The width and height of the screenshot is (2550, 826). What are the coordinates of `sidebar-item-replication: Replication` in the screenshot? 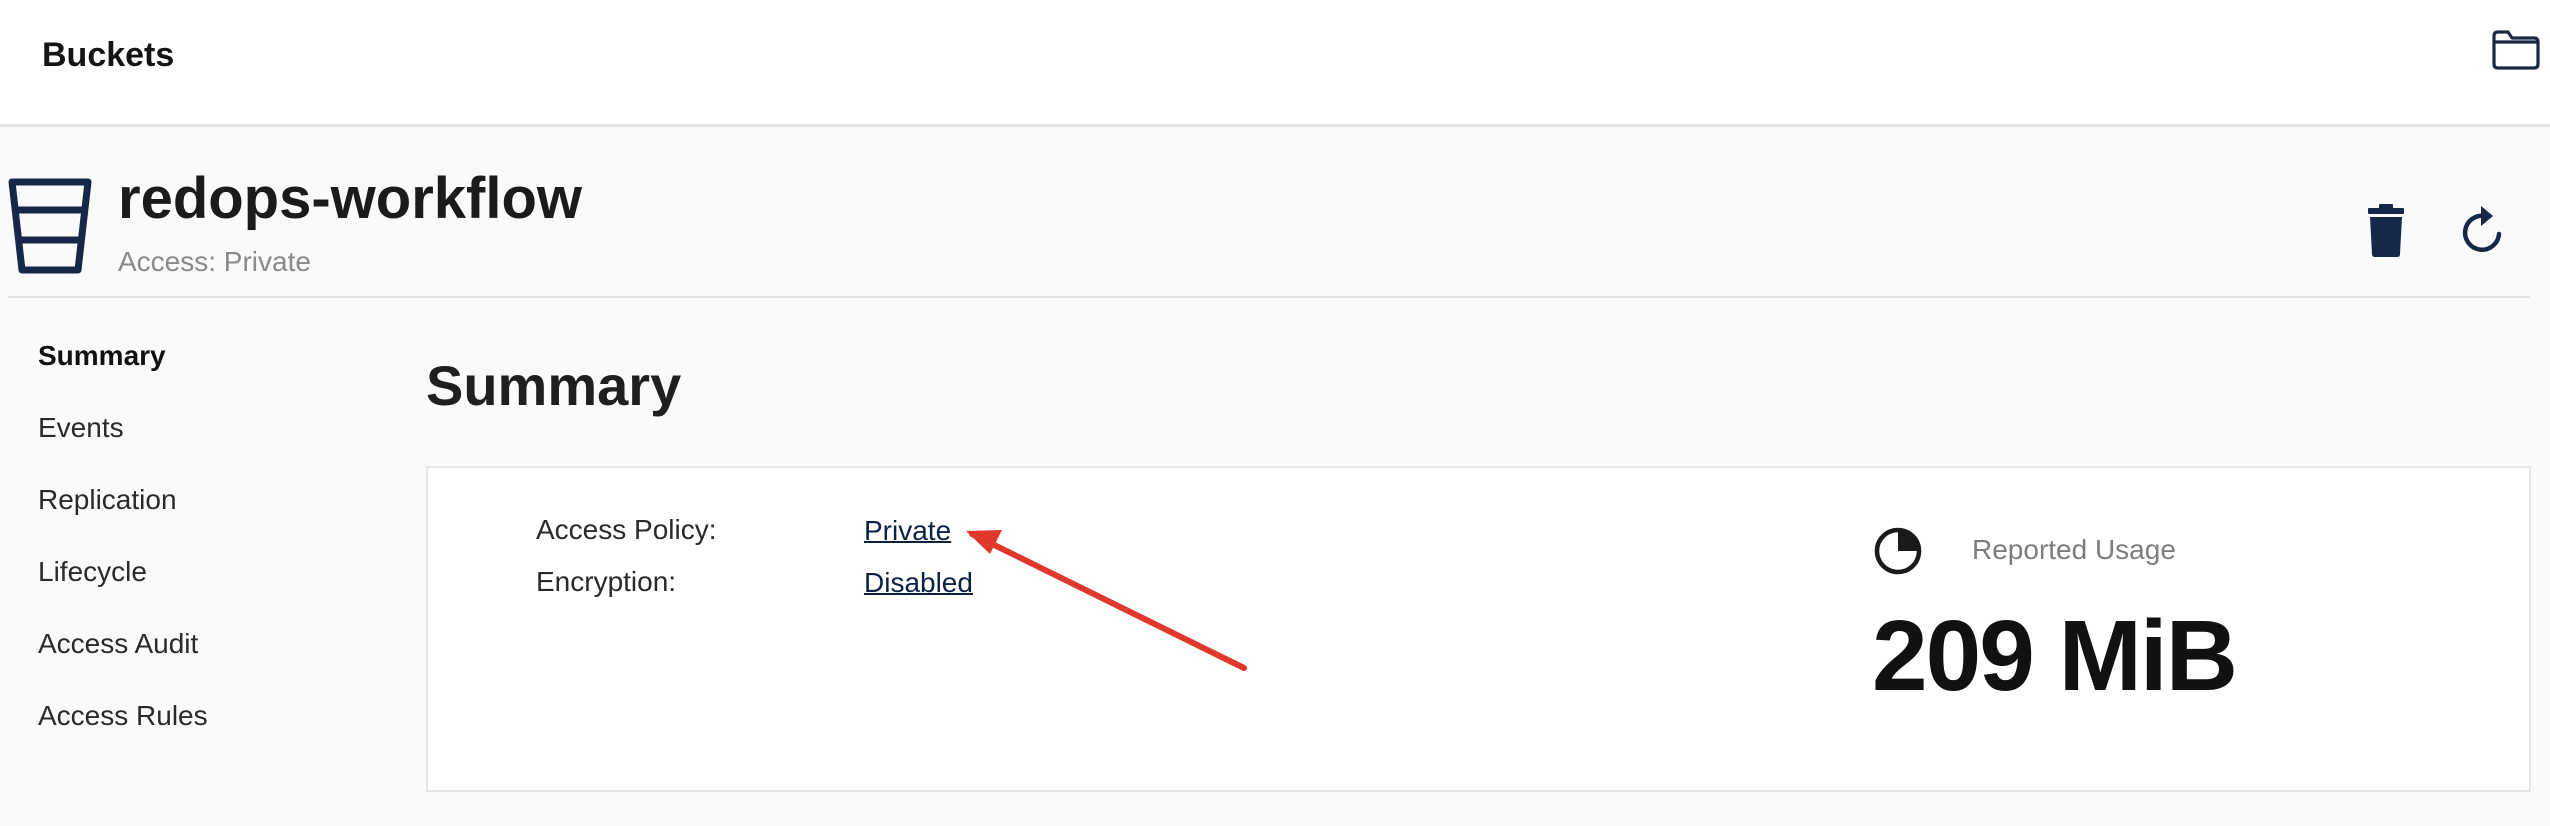 It's located at (198, 520).